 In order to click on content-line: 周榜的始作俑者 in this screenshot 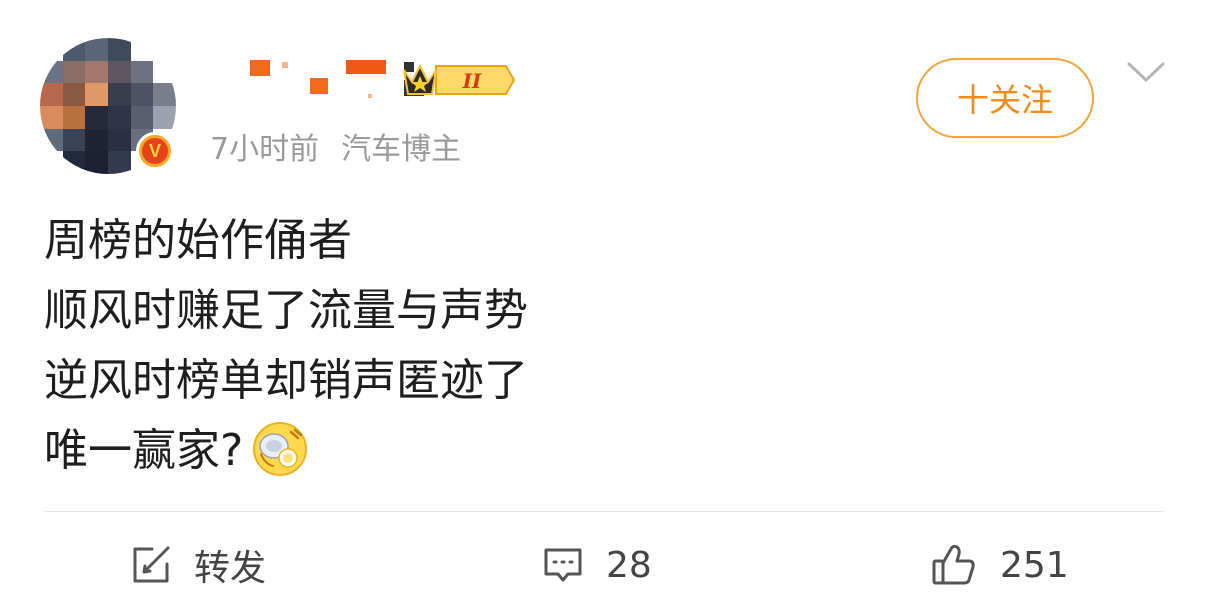, I will do `click(198, 240)`.